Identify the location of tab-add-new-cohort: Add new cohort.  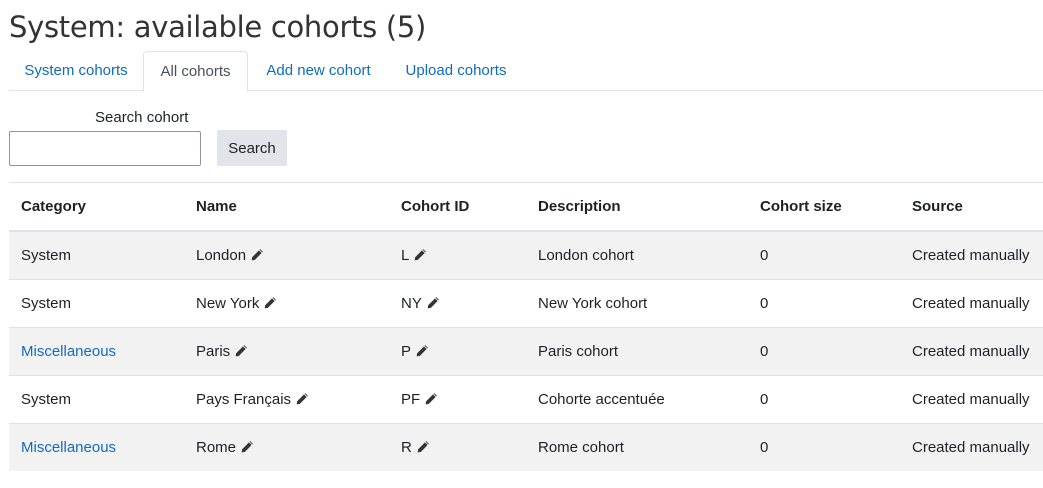
(318, 71).